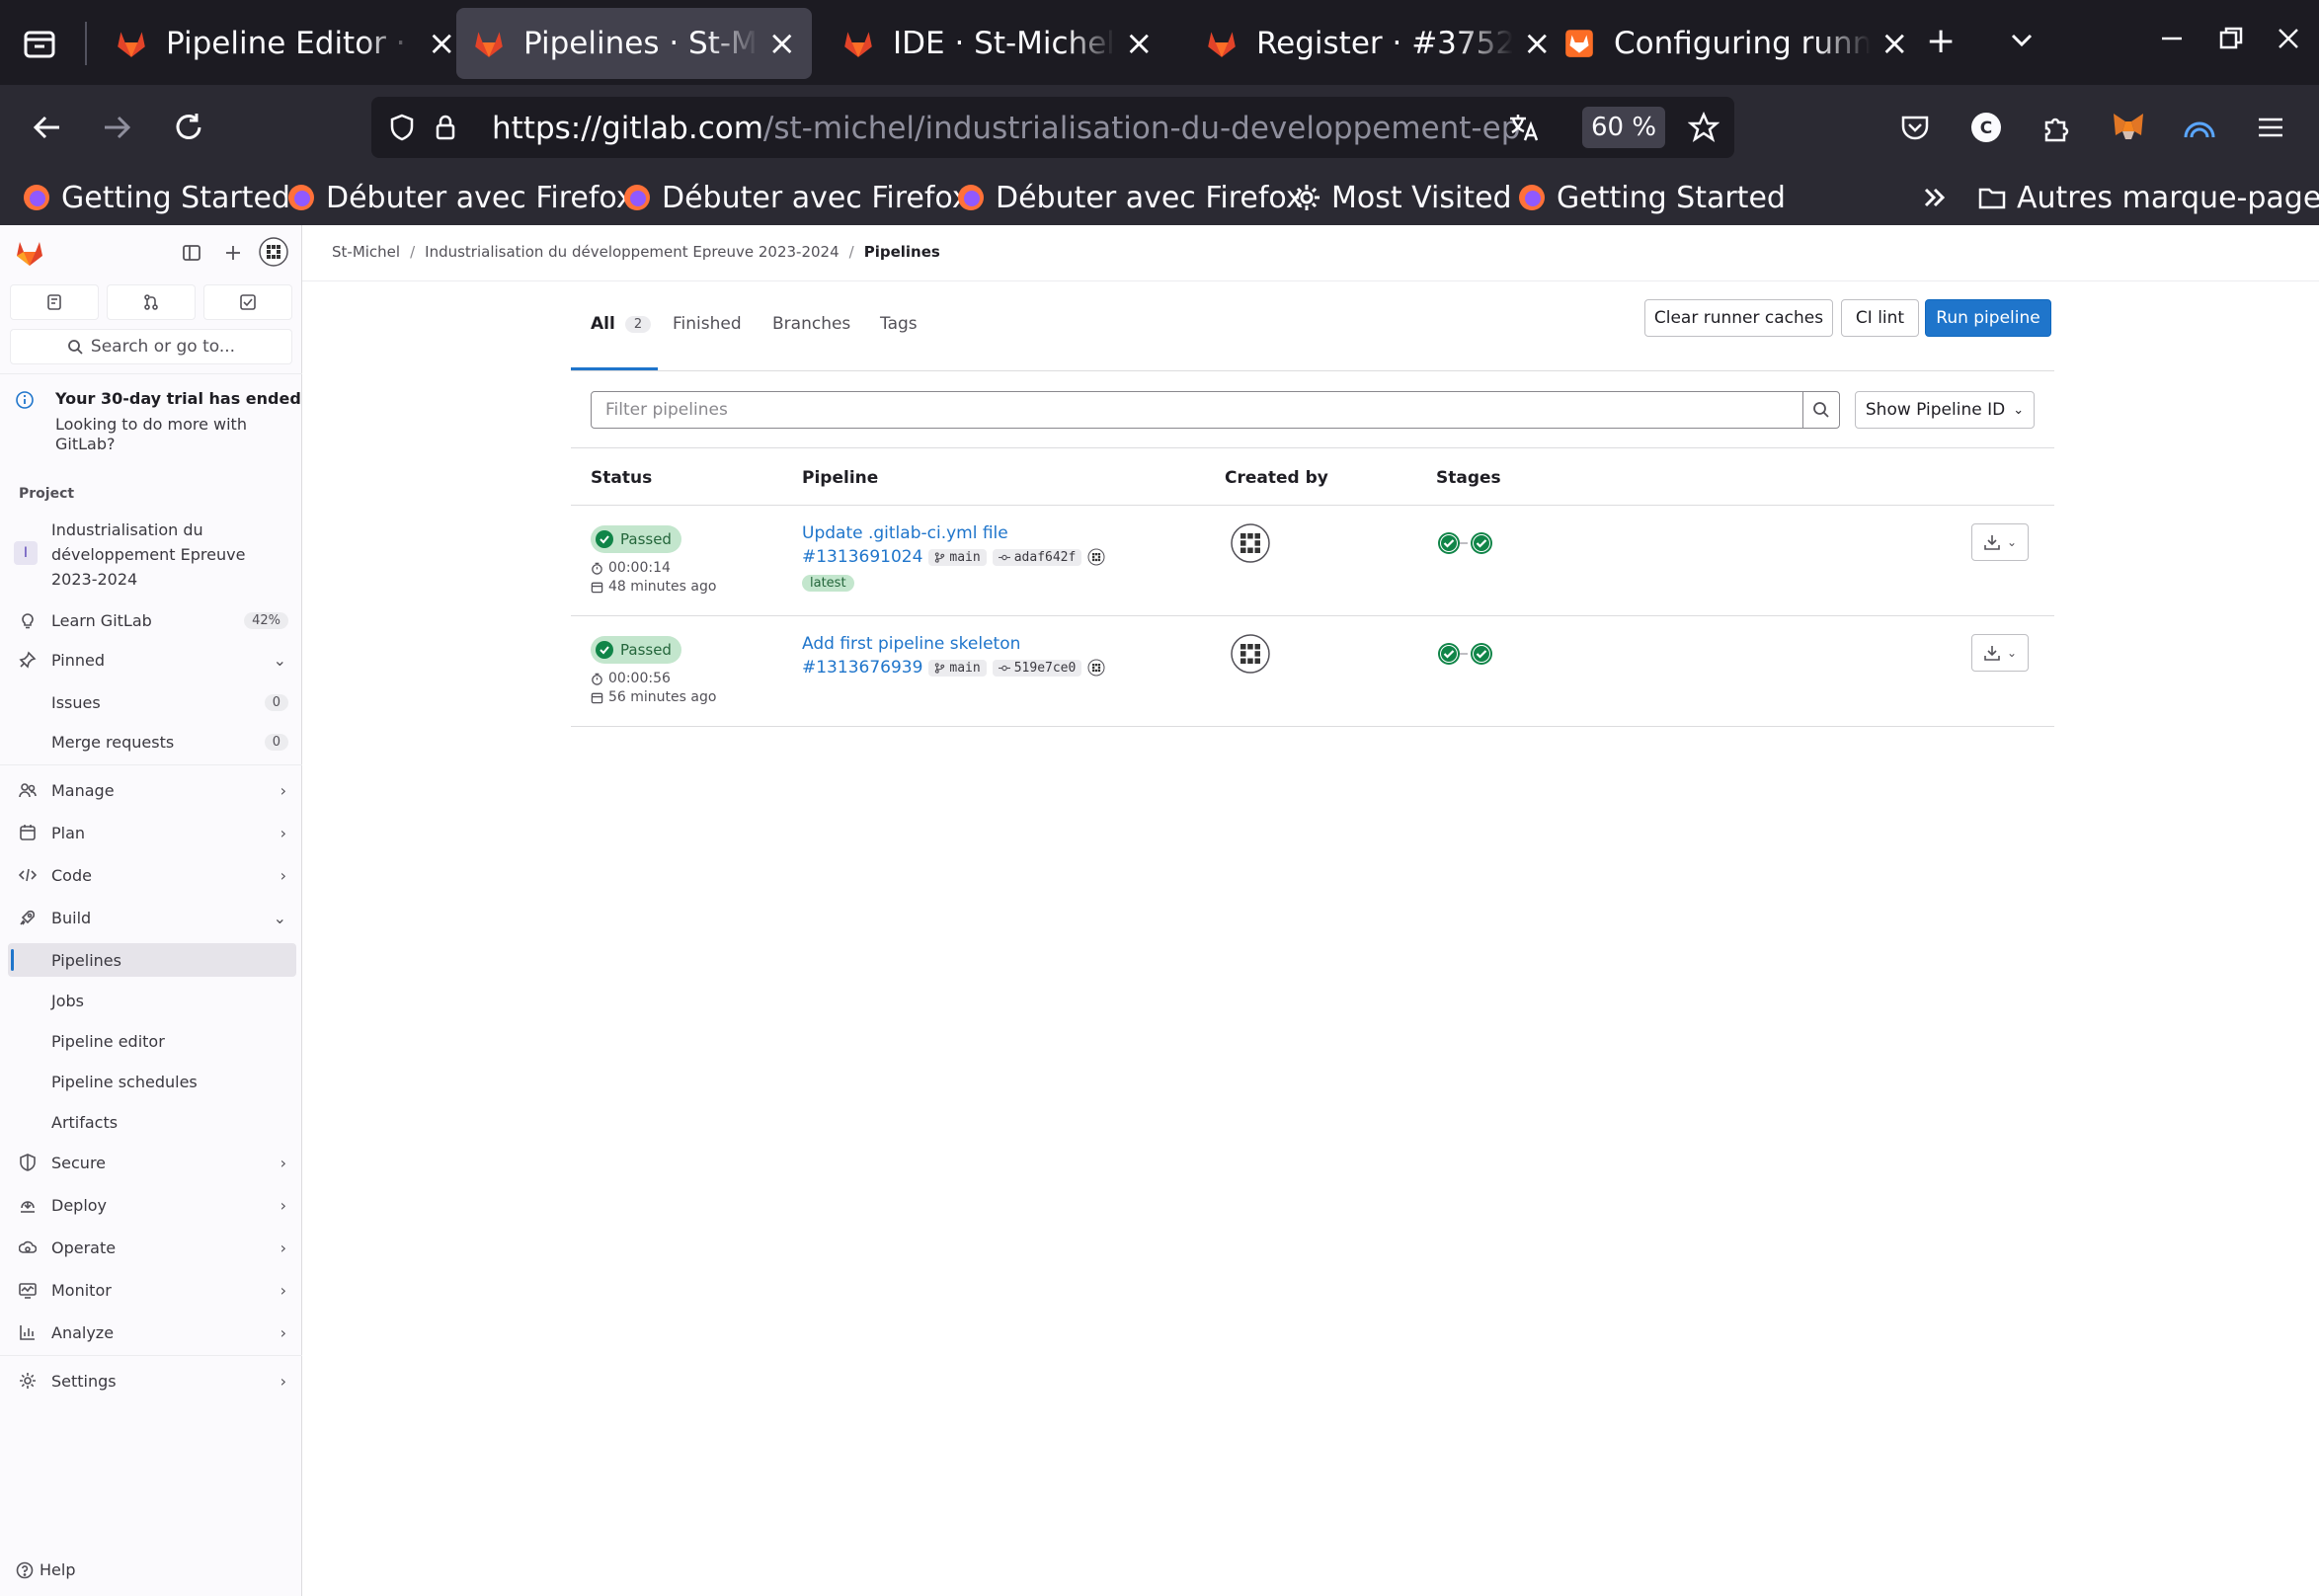  What do you see at coordinates (1037, 557) in the screenshot?
I see `commit-chip: adaf642f` at bounding box center [1037, 557].